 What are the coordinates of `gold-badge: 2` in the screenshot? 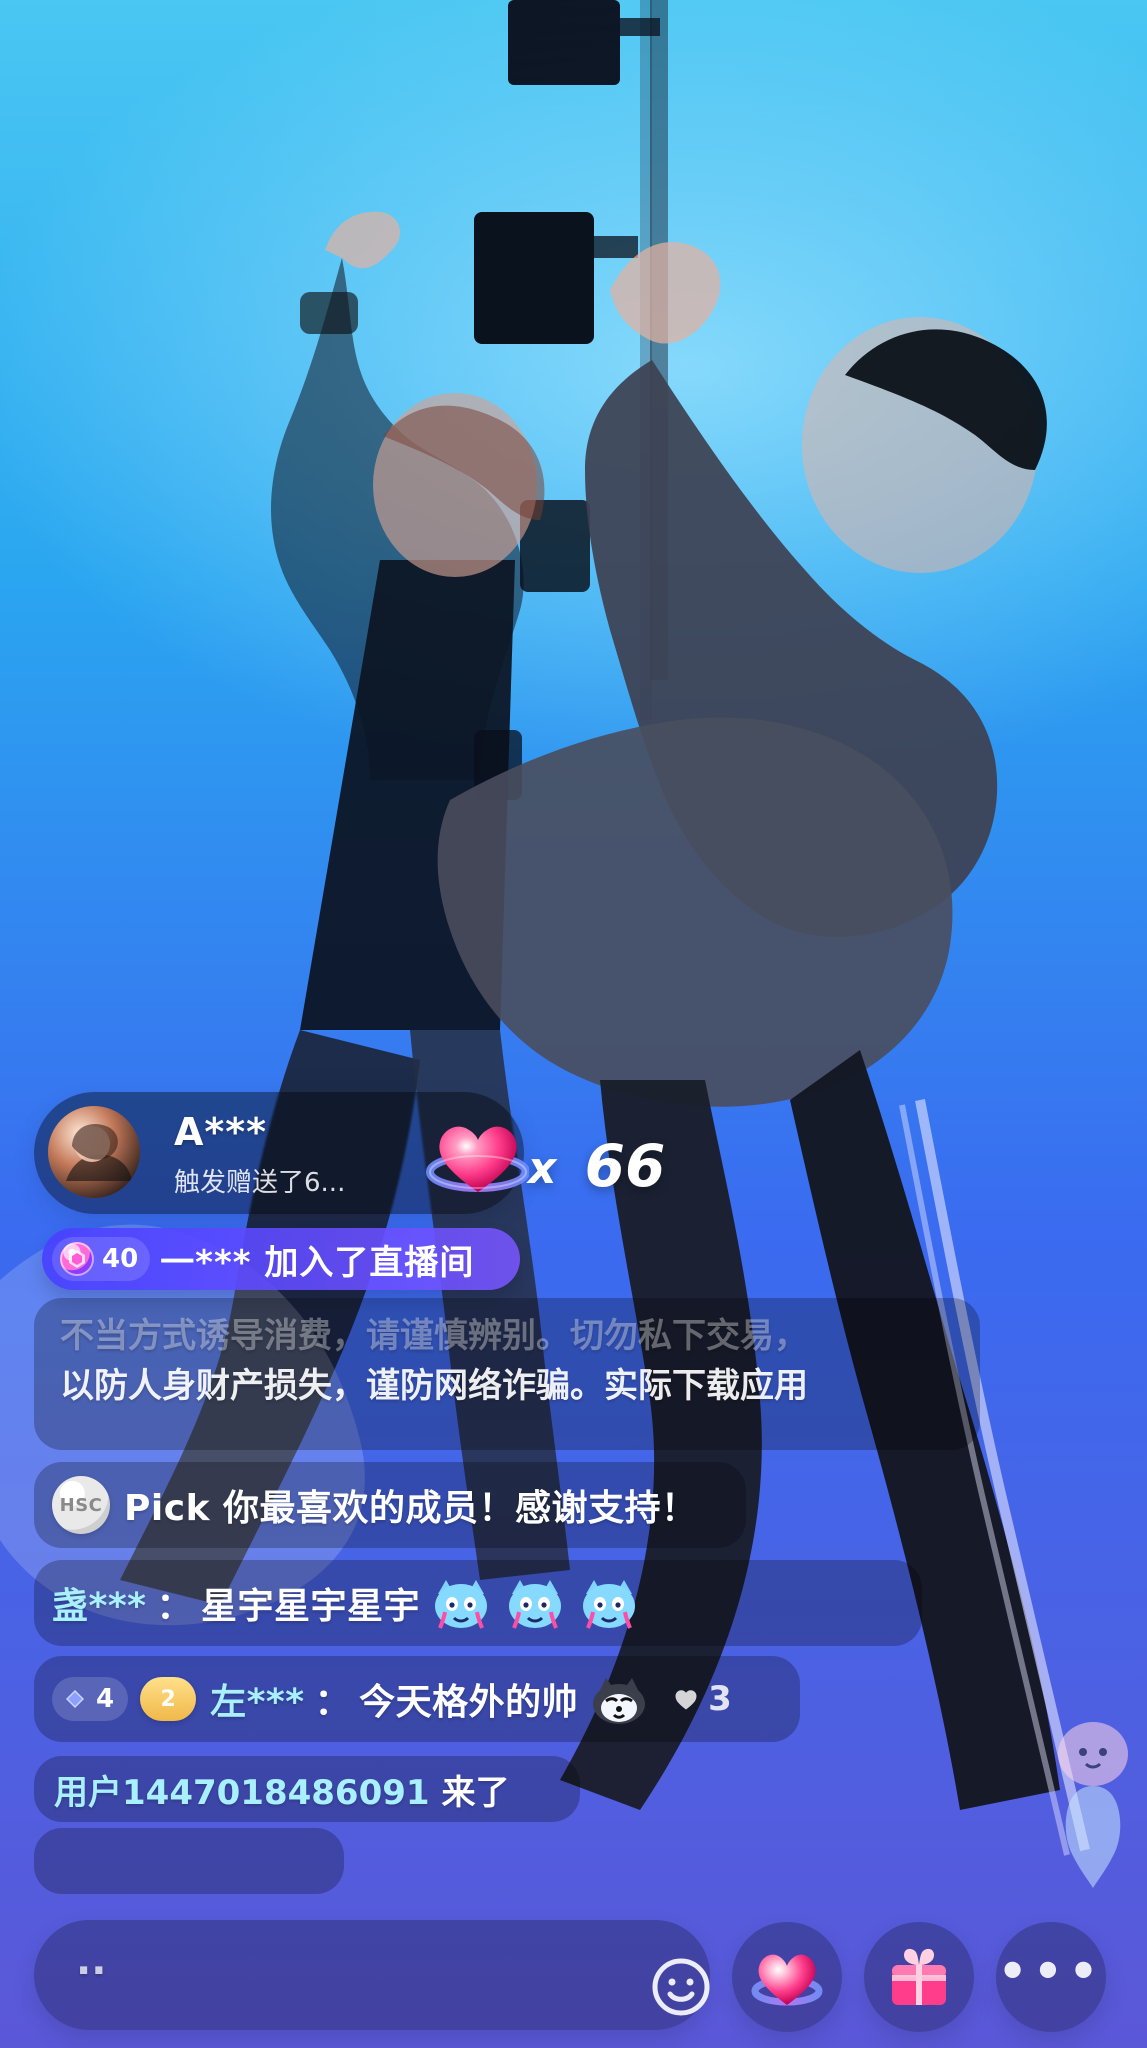 It's located at (168, 1699).